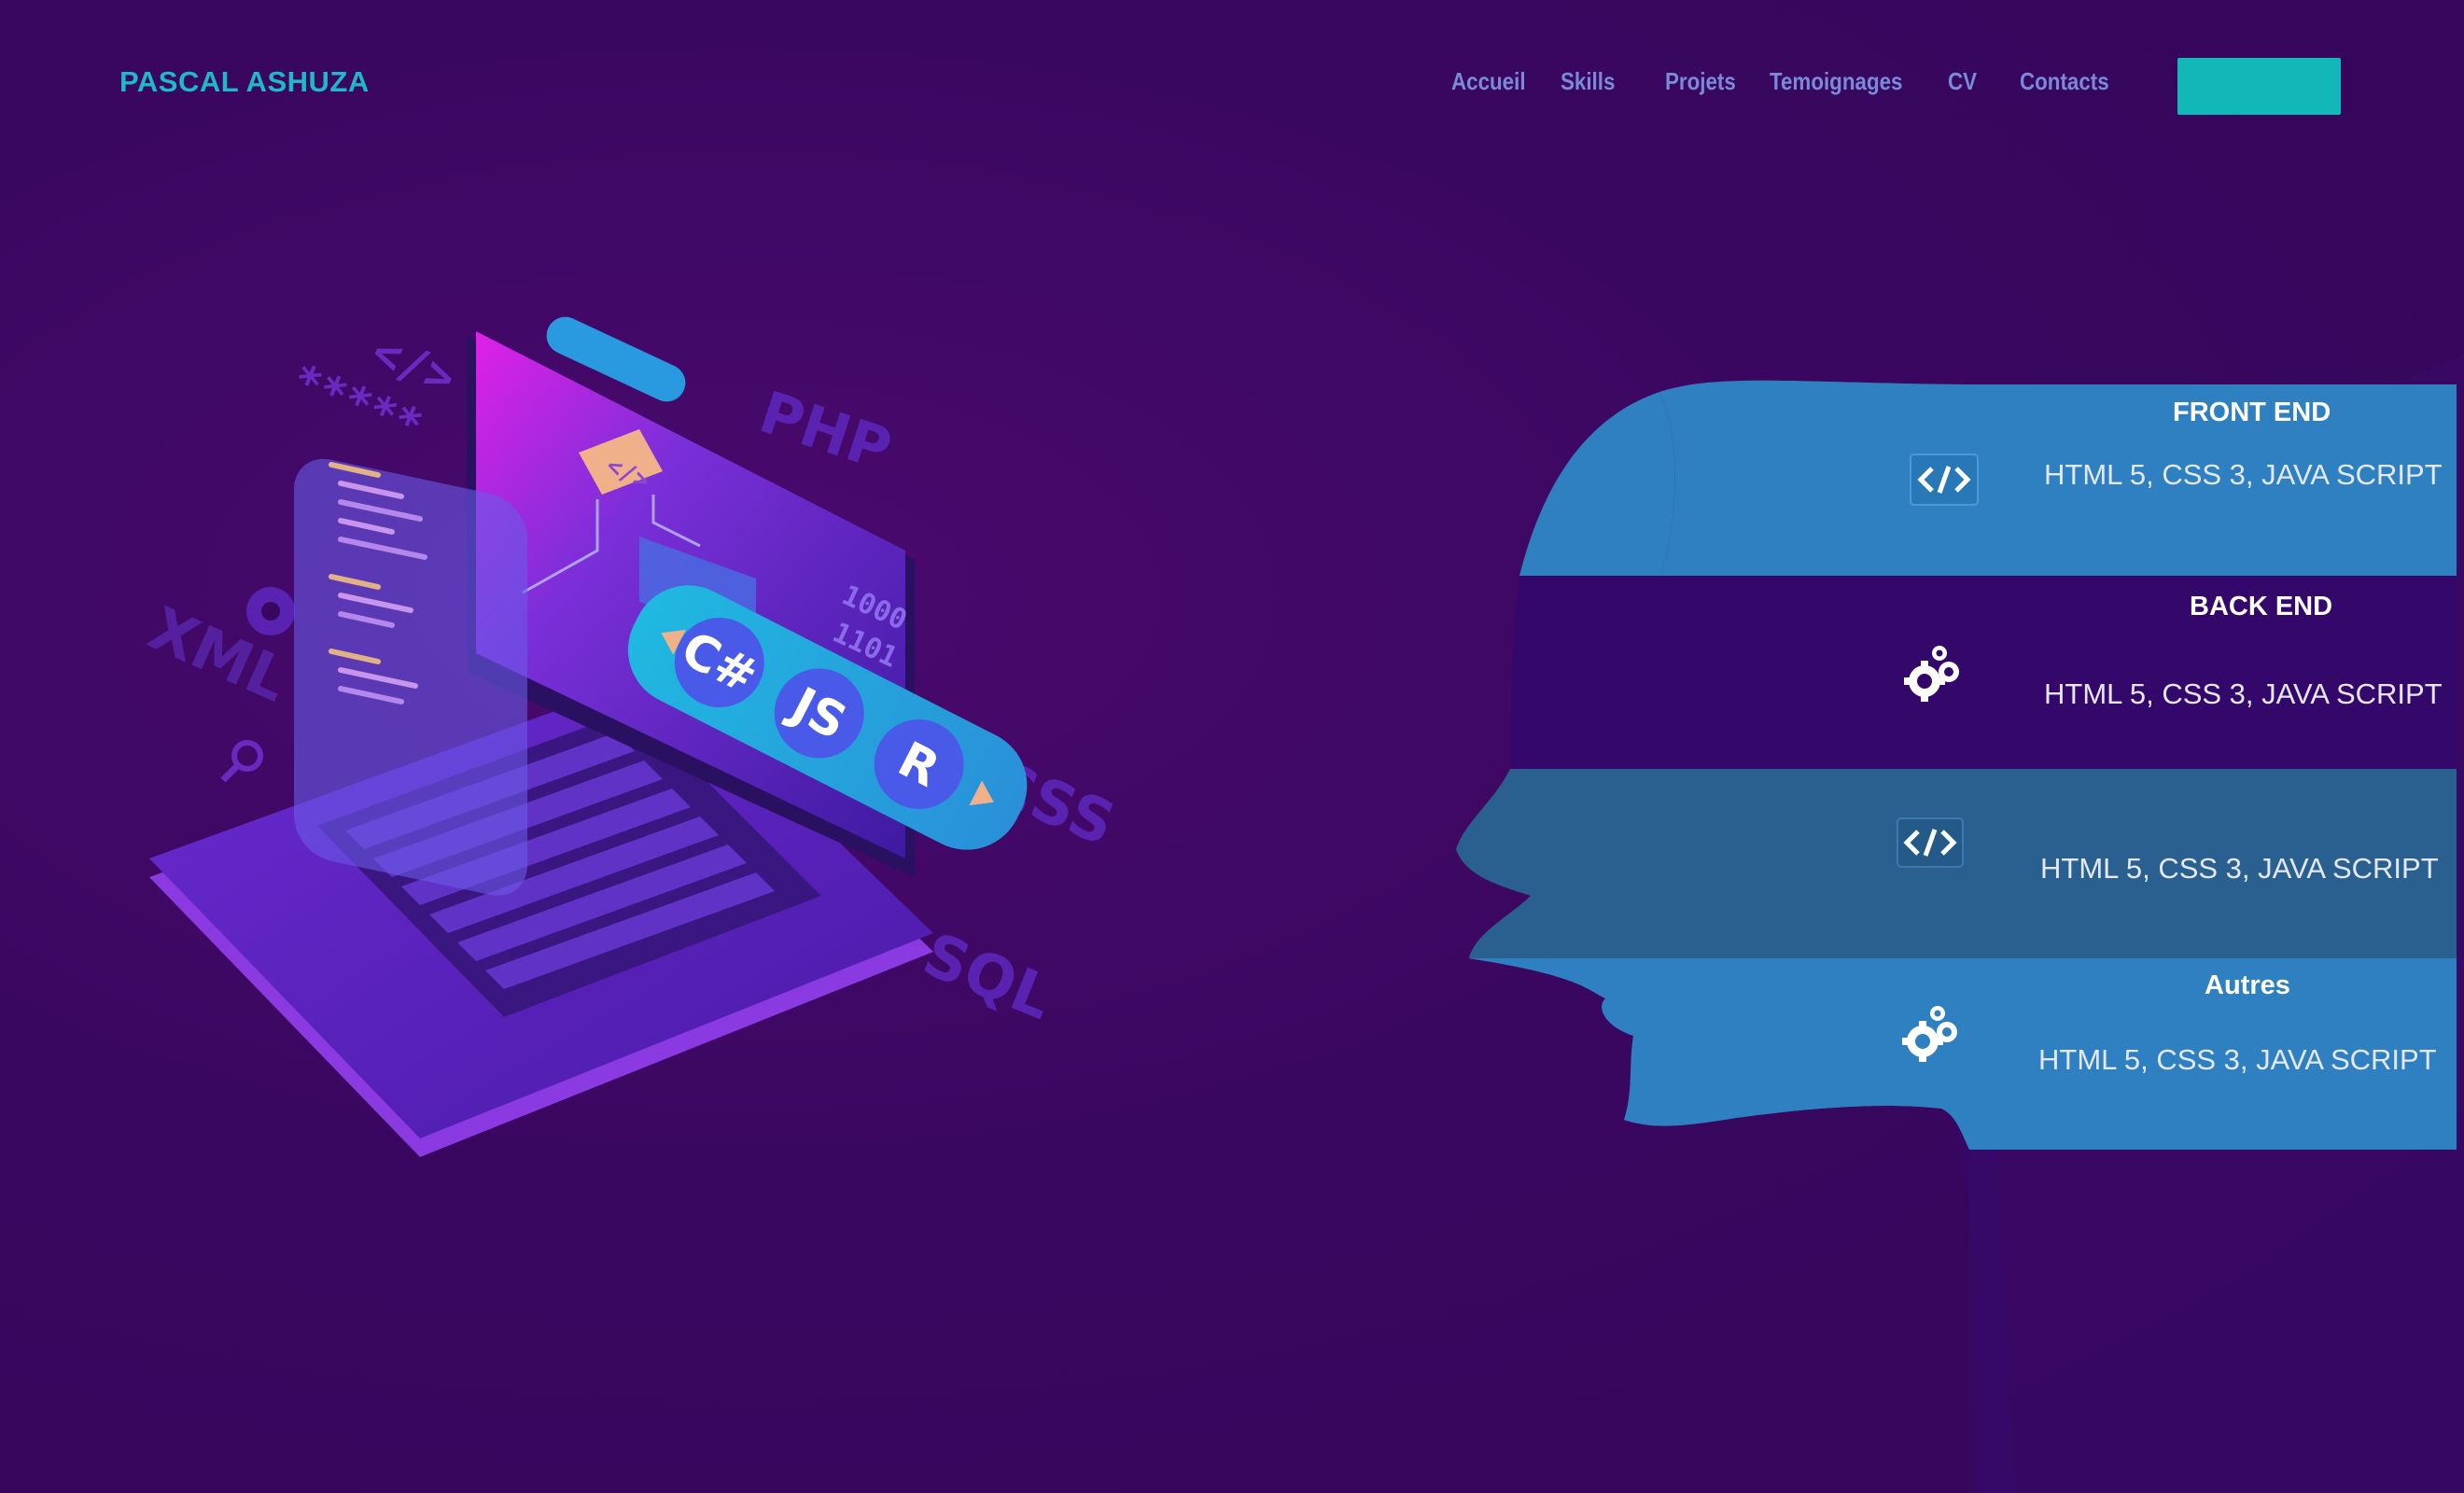 The height and width of the screenshot is (1493, 2464). What do you see at coordinates (244, 82) in the screenshot?
I see `brand-logo: PASCAL ASHUZA` at bounding box center [244, 82].